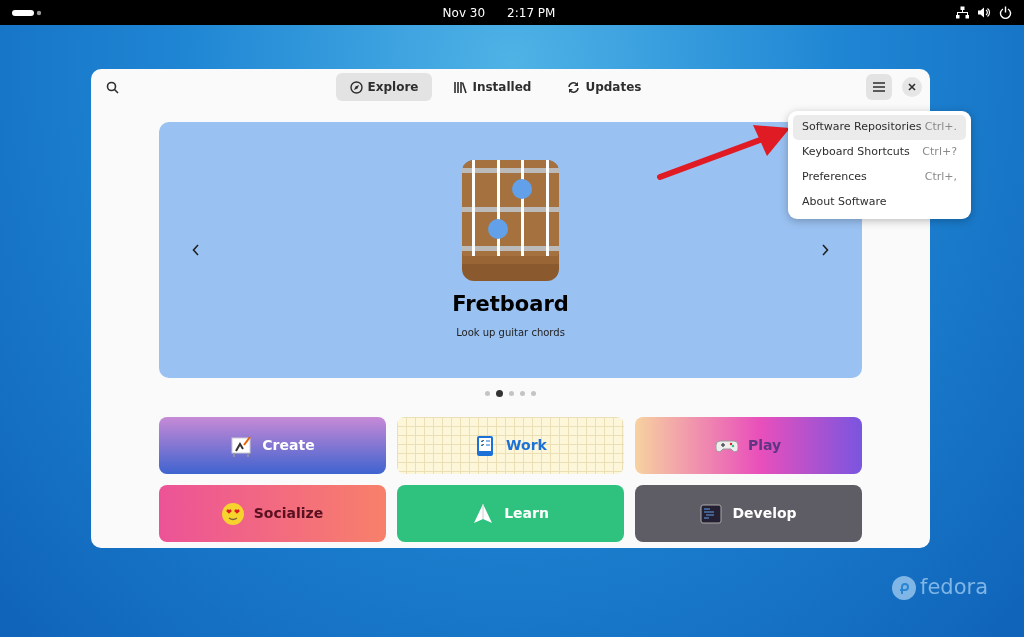 Image resolution: width=1024 pixels, height=637 pixels. I want to click on shortcut-text: Ctrl+., so click(940, 127).